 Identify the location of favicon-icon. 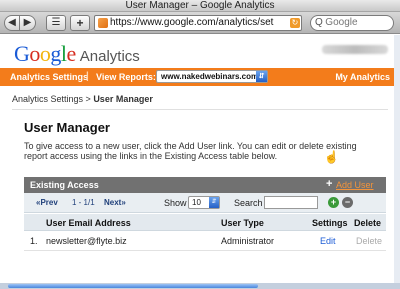
(103, 23).